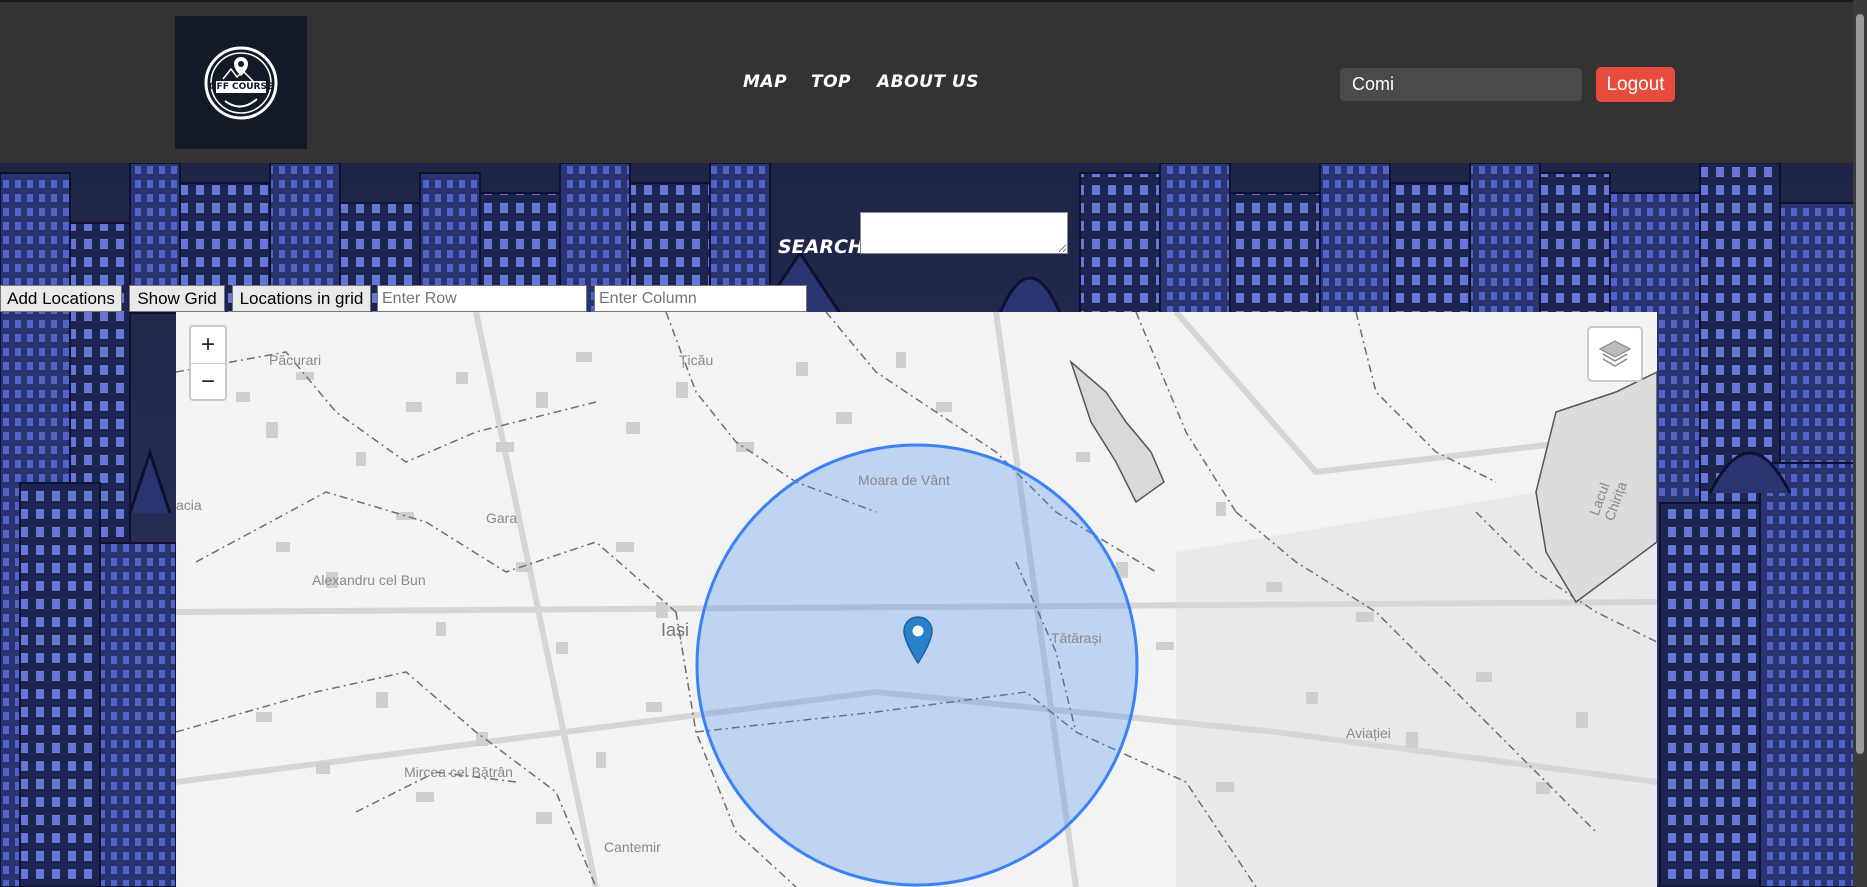 The image size is (1867, 887). I want to click on add-locations-button: Add Locations, so click(61, 298).